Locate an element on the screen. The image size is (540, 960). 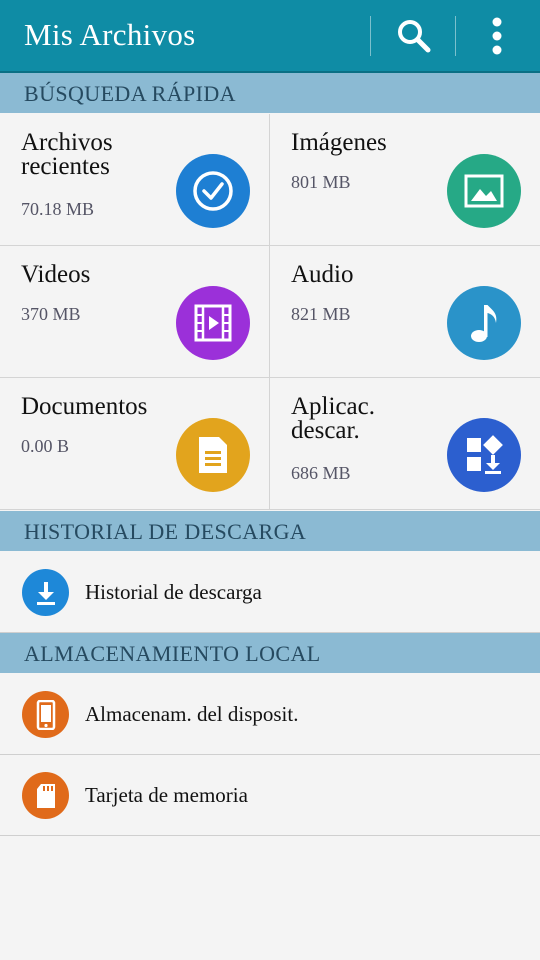
quick-item-recent: Archivos recientes 70.18 MB is located at coordinates (135, 180).